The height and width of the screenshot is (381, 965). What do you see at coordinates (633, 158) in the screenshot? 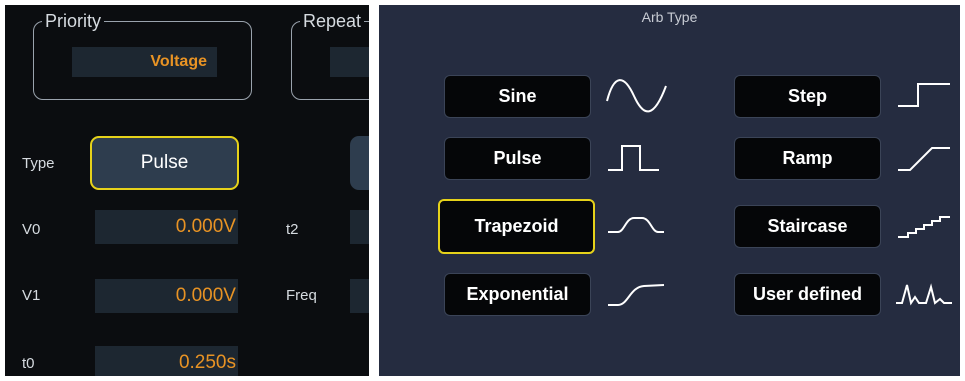
I see `pulse-wave-icon` at bounding box center [633, 158].